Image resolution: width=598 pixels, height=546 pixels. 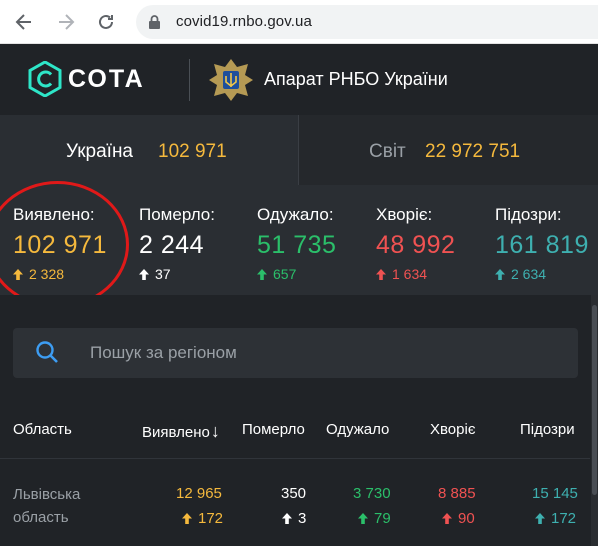 I want to click on cell-recovered-delta: 79, so click(x=374, y=518).